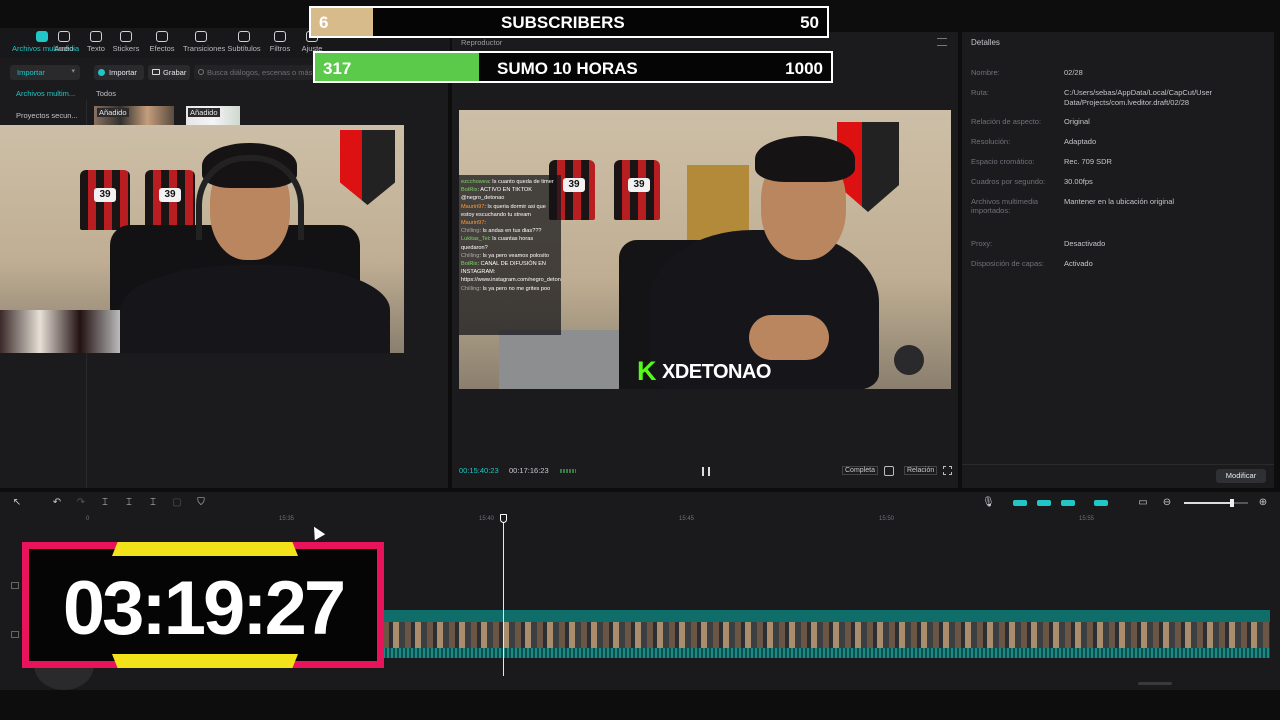  Describe the element at coordinates (201, 36) in the screenshot. I see `transitions-icon` at that location.